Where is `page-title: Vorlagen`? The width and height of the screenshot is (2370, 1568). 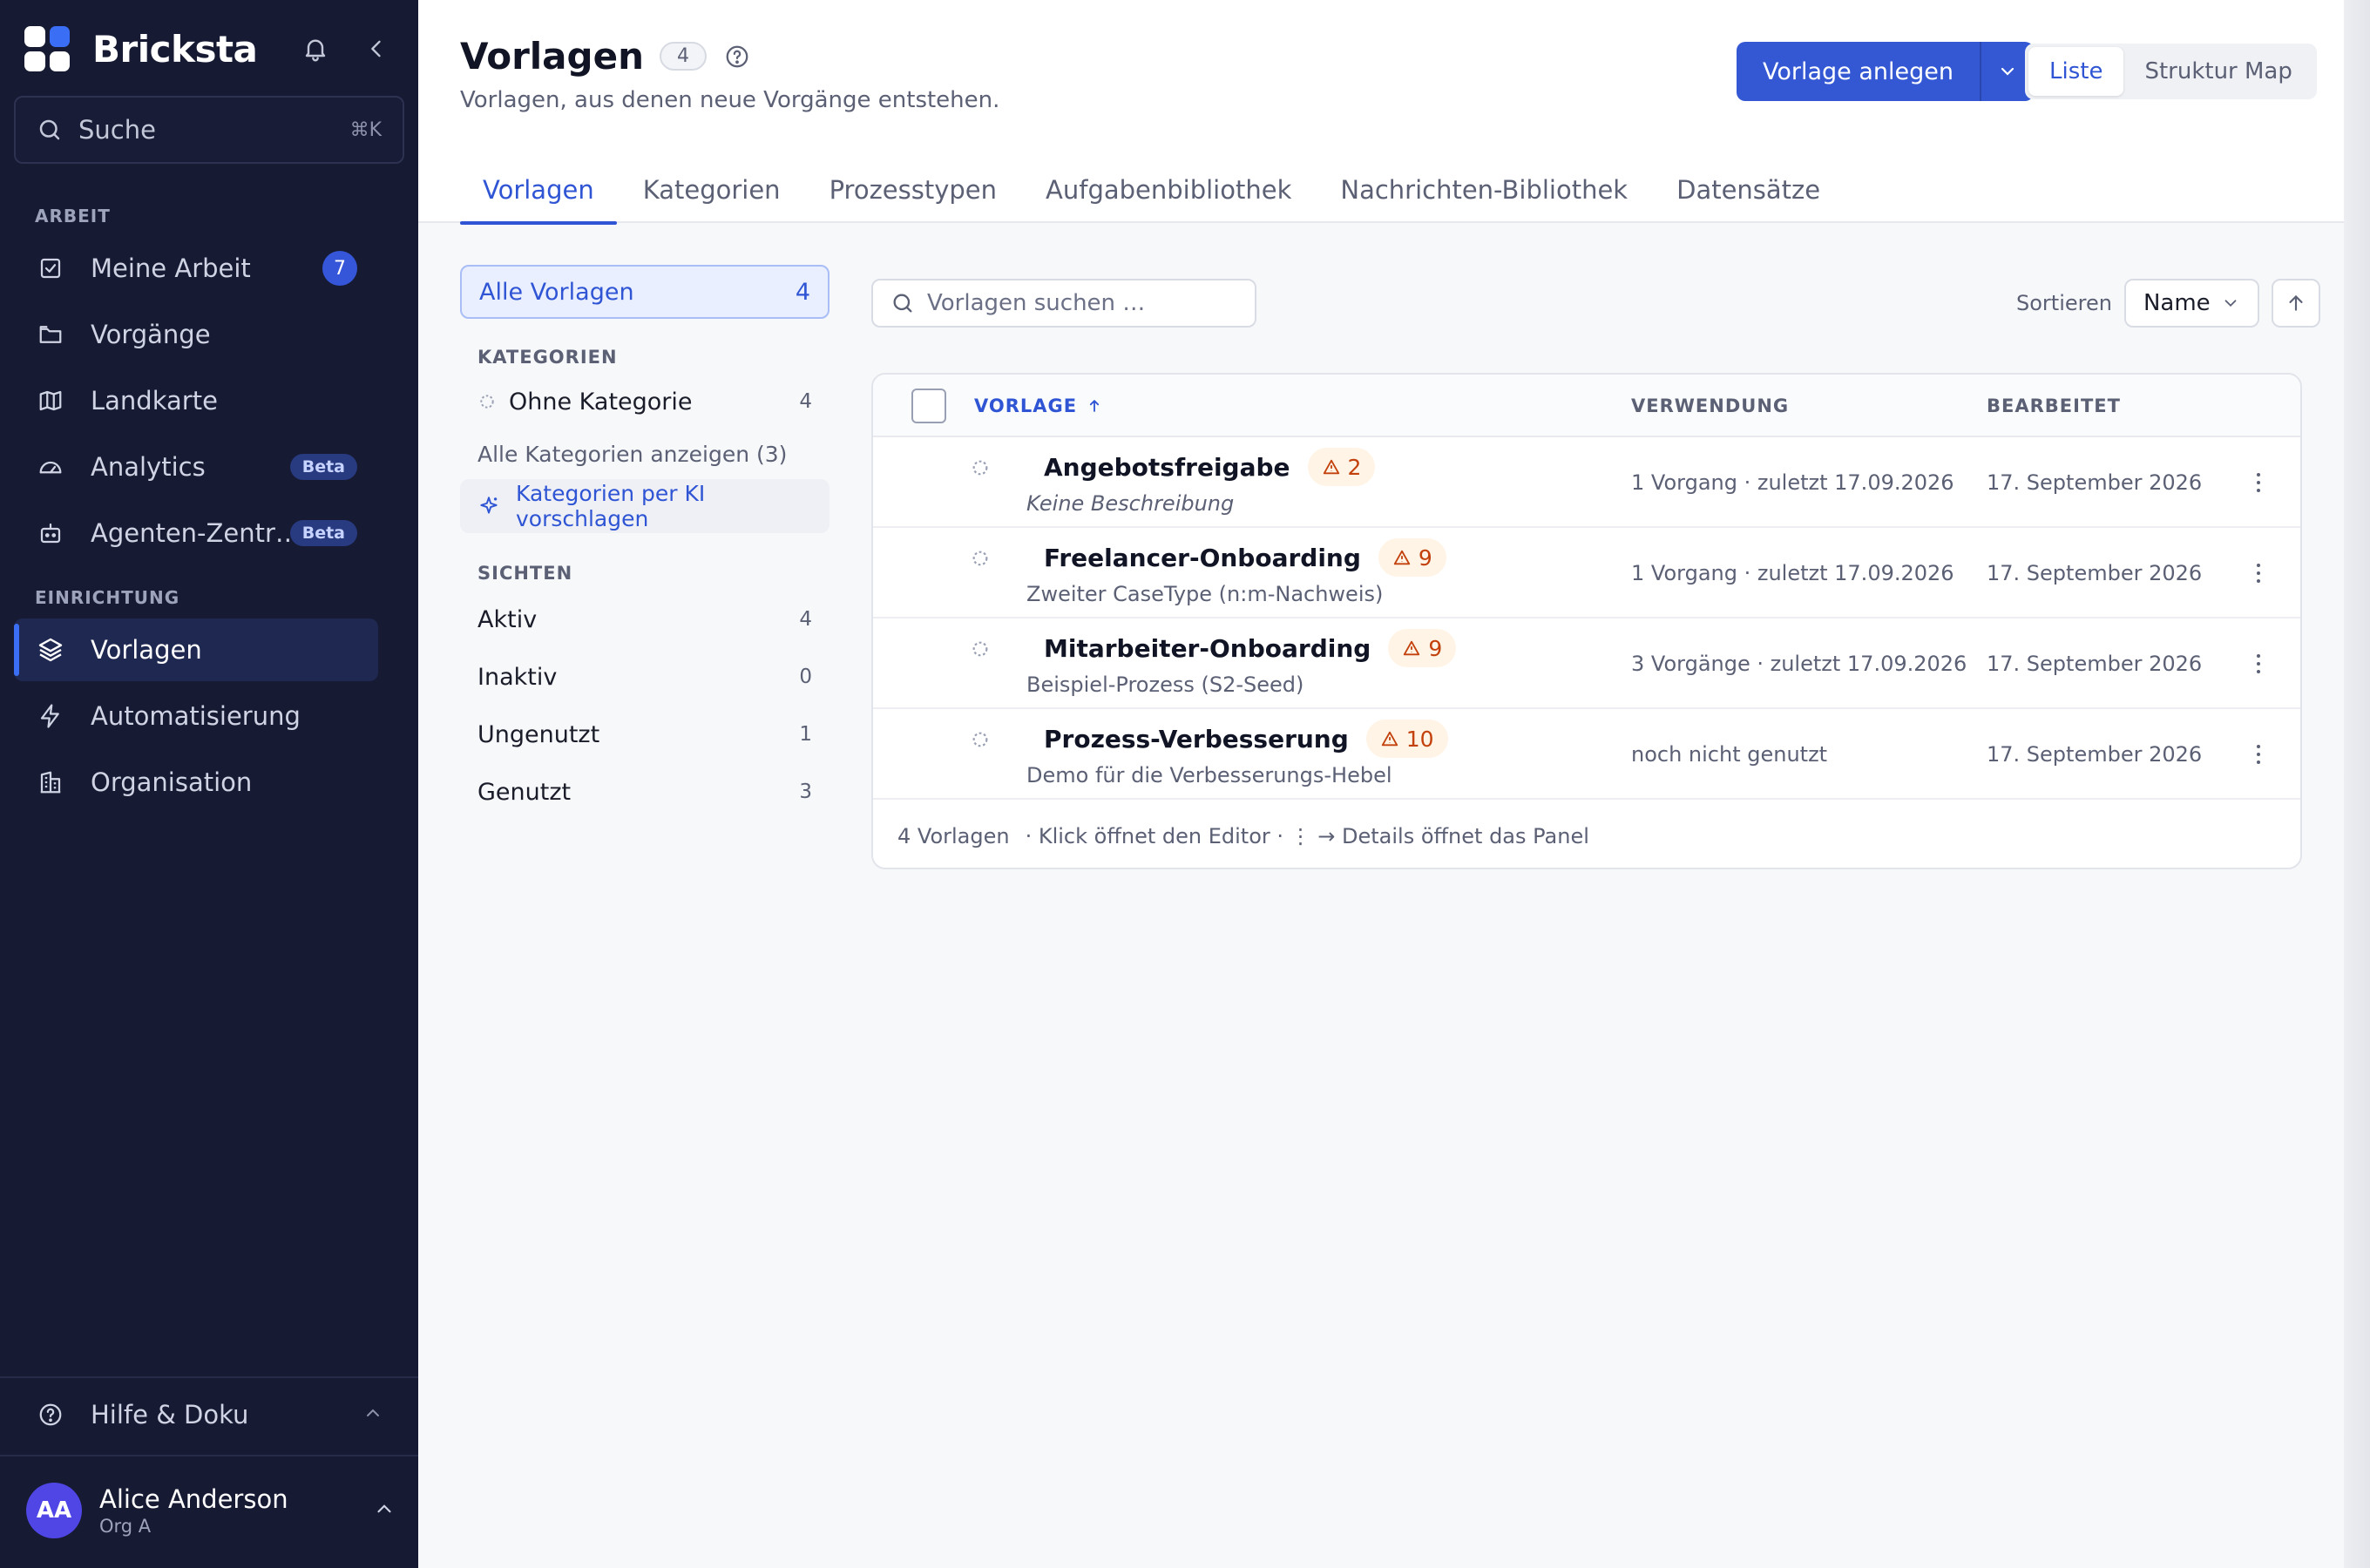
page-title: Vorlagen is located at coordinates (552, 56).